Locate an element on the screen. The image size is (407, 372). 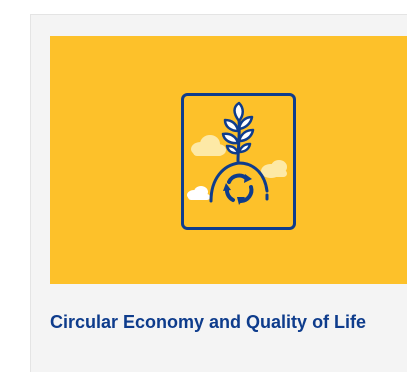
cloud-icon-left is located at coordinates (208, 145).